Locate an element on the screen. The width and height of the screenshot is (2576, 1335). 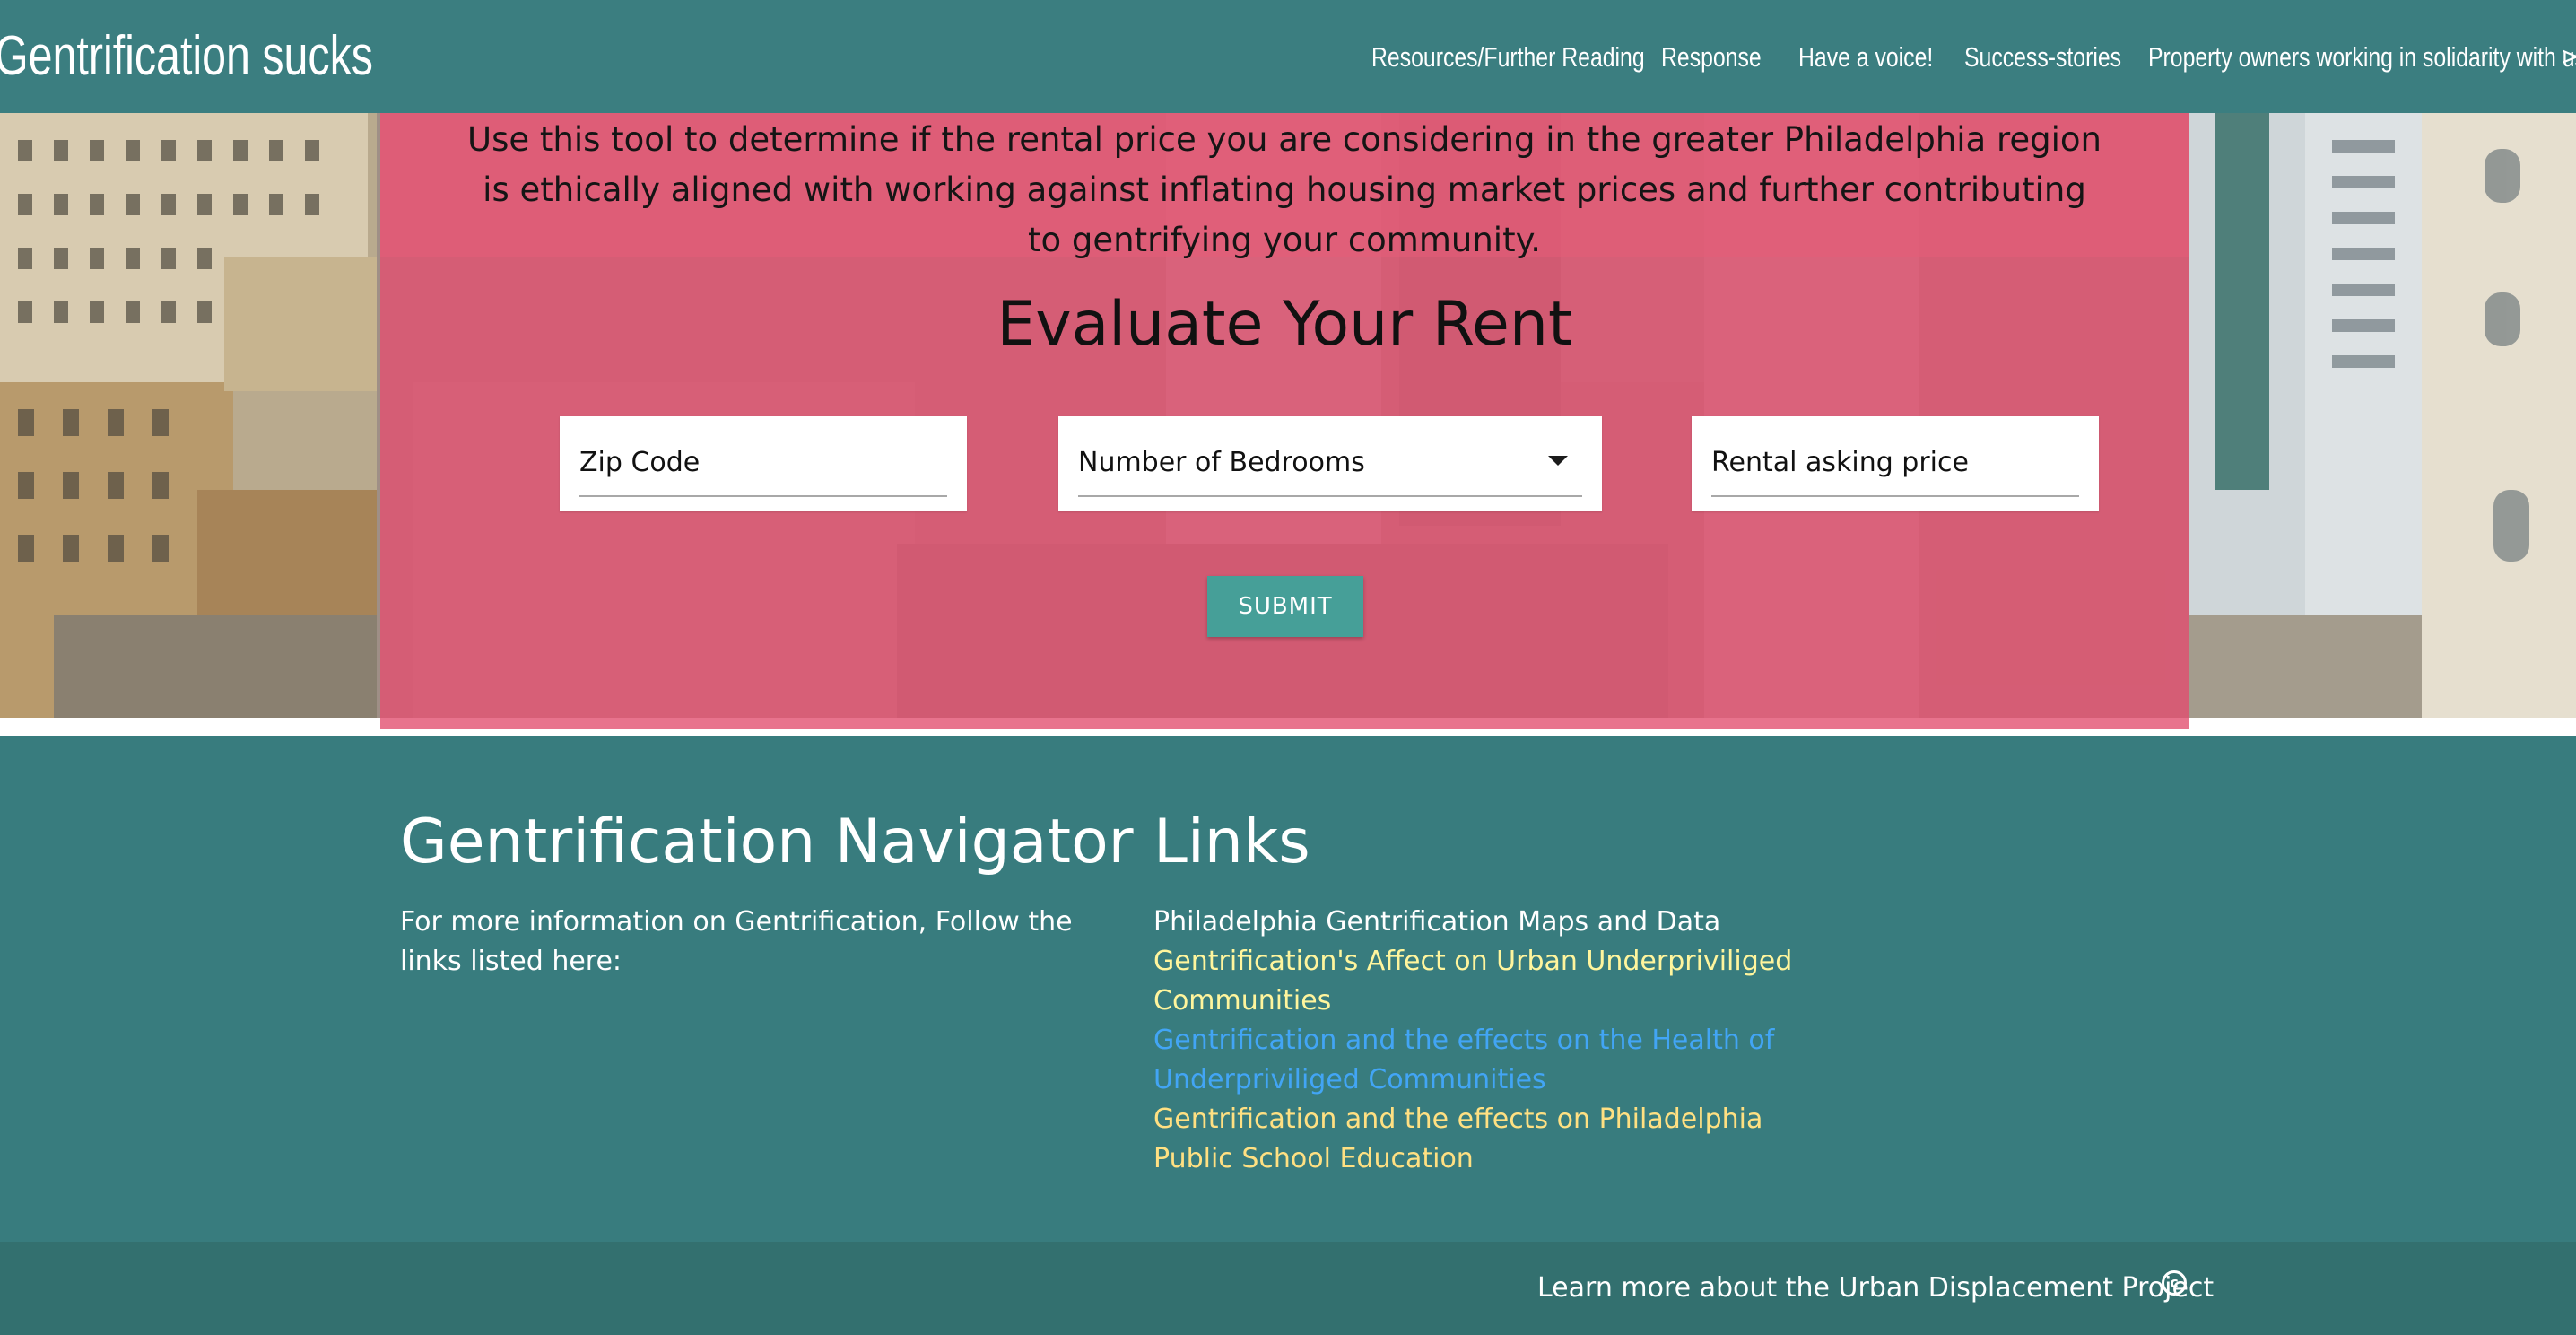
zip-code-underline is located at coordinates (763, 496).